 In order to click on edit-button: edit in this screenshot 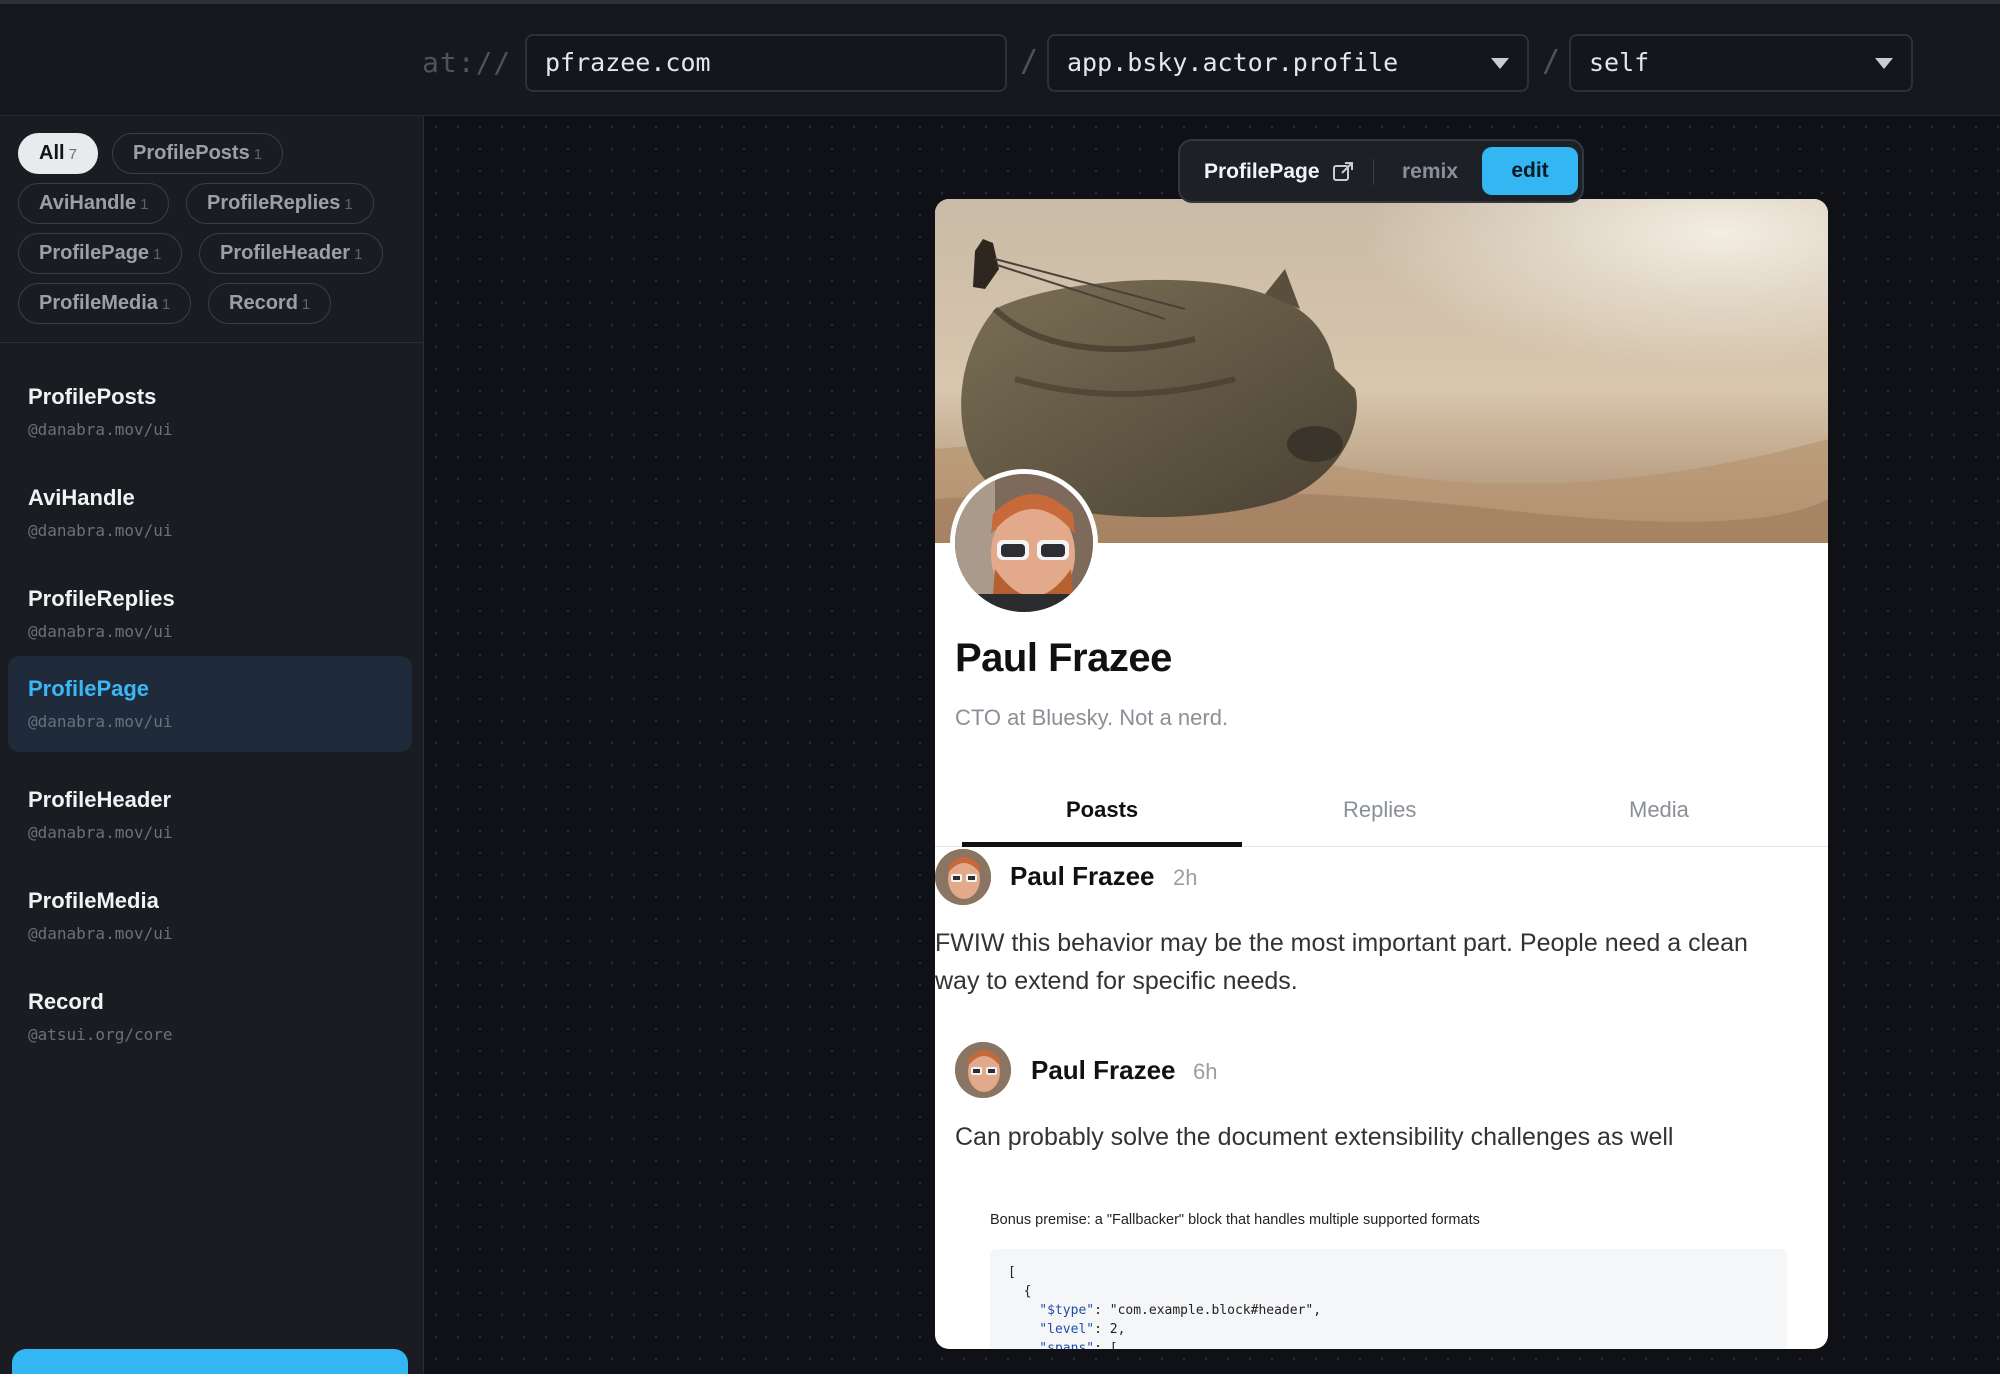, I will do `click(1530, 171)`.